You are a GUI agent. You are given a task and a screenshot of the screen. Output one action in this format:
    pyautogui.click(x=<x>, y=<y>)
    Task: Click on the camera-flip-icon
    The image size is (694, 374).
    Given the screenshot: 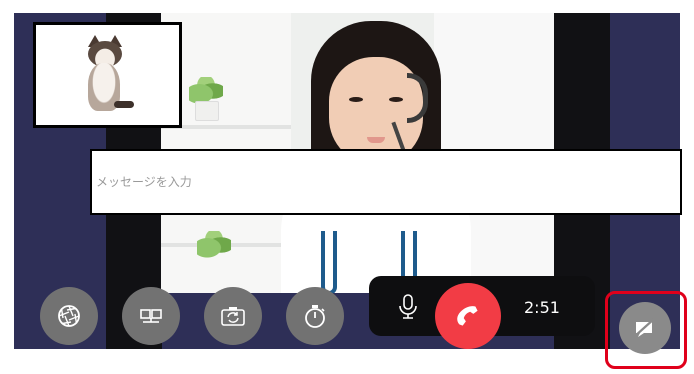 What is the action you would take?
    pyautogui.click(x=233, y=316)
    